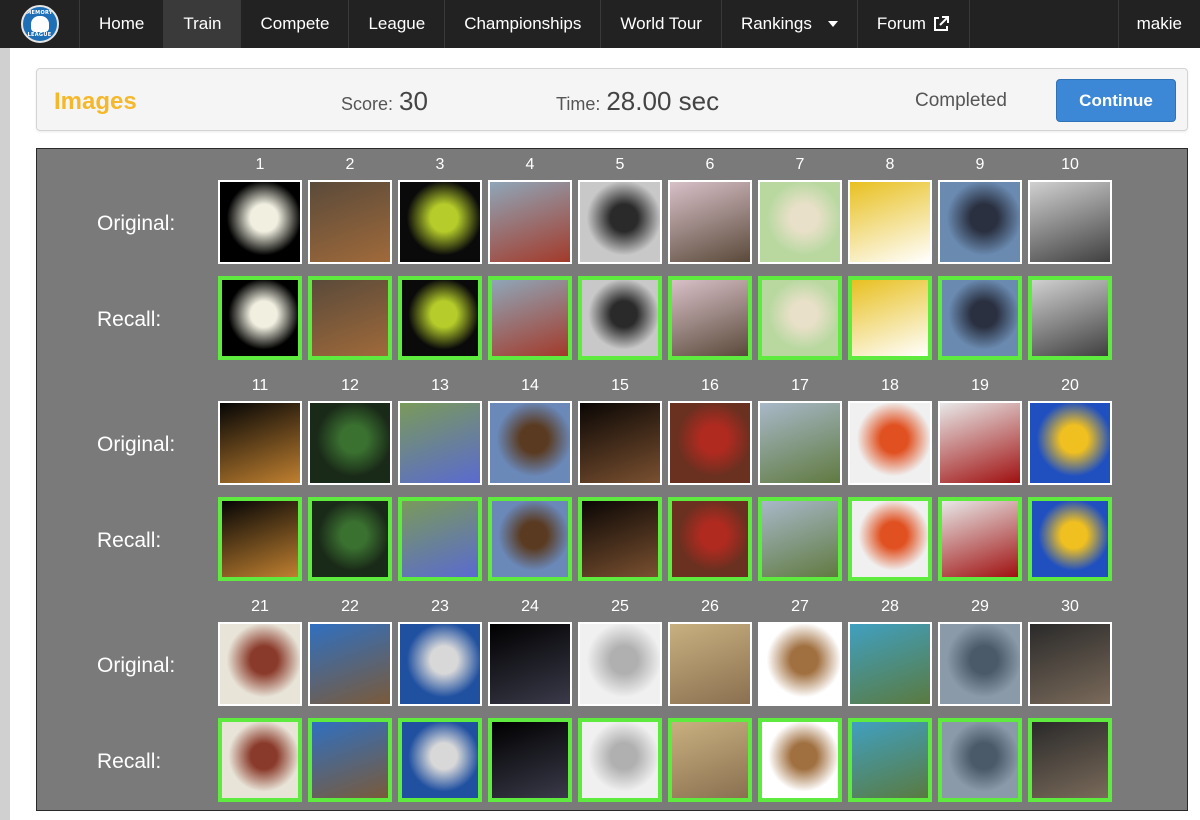 The image size is (1200, 820). I want to click on image-number: 23, so click(440, 606).